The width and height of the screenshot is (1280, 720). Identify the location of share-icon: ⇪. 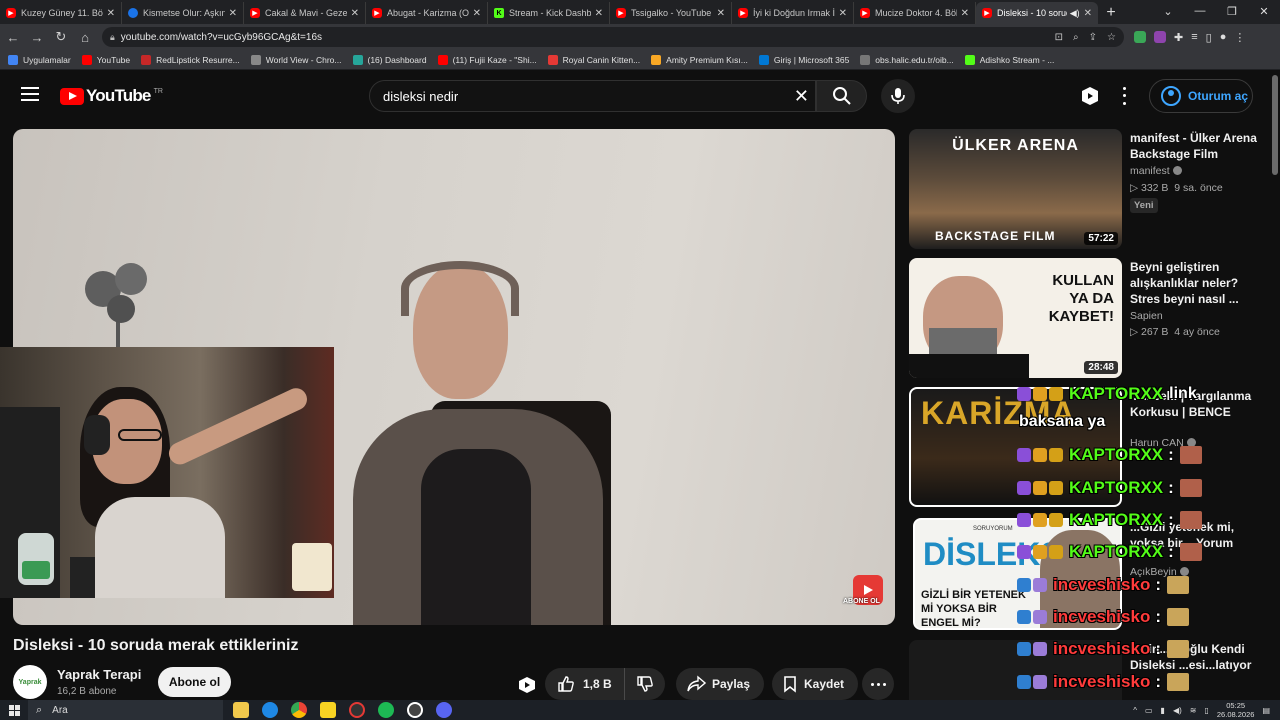
(1093, 37).